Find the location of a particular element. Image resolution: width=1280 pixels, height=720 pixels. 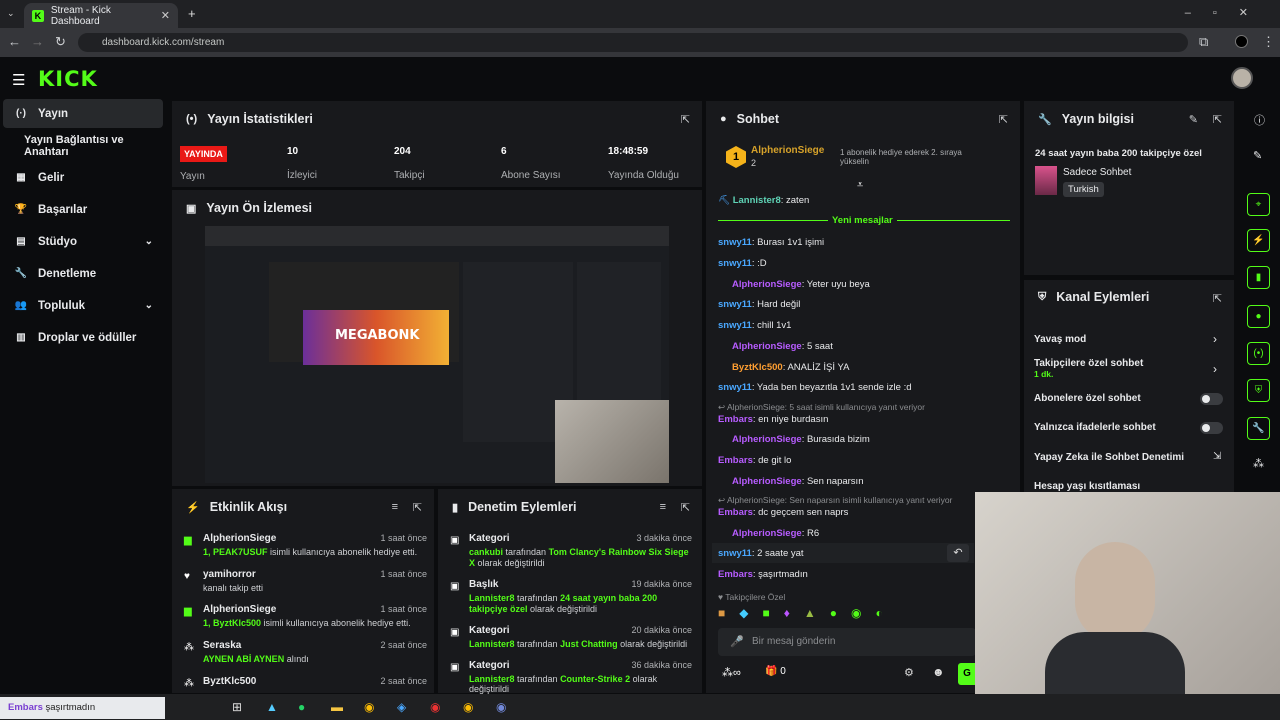

action-followers-only: Takipçilere özel sohbet 1 dk. is located at coordinates (1088, 368).